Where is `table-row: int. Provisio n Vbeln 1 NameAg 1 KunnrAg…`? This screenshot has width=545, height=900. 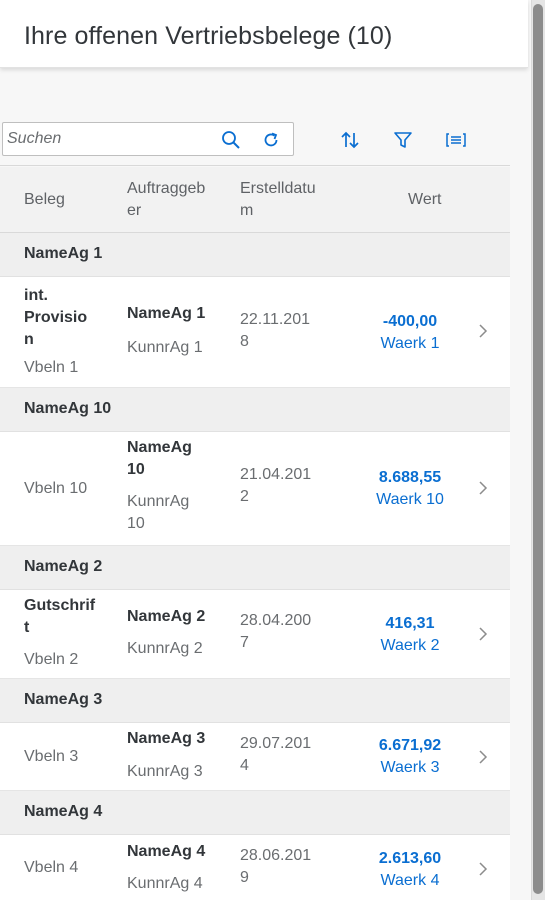 table-row: int. Provisio n Vbeln 1 NameAg 1 KunnrAg… is located at coordinates (255, 332).